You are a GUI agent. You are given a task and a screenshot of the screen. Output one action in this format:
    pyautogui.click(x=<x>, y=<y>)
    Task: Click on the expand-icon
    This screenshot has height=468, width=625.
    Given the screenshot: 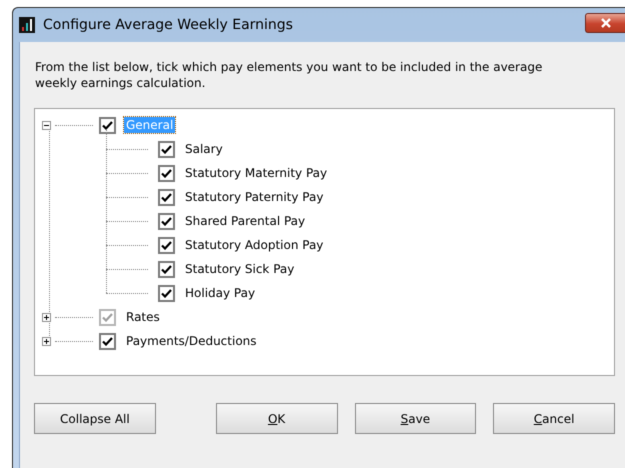 What is the action you would take?
    pyautogui.click(x=46, y=341)
    